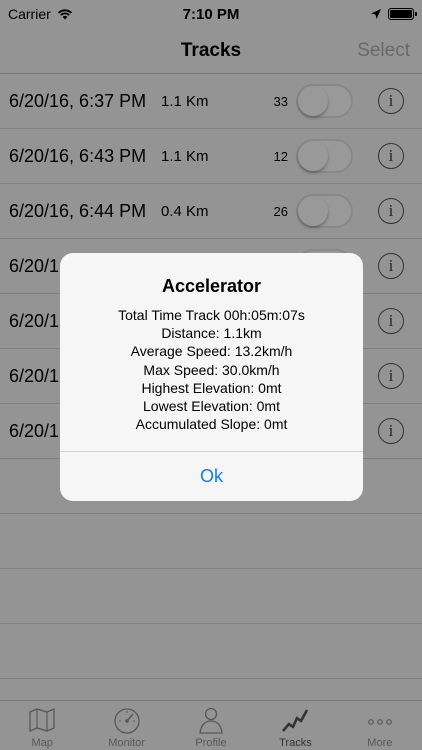  What do you see at coordinates (211, 333) in the screenshot?
I see `alert-line-distance: Distance: 1.1km` at bounding box center [211, 333].